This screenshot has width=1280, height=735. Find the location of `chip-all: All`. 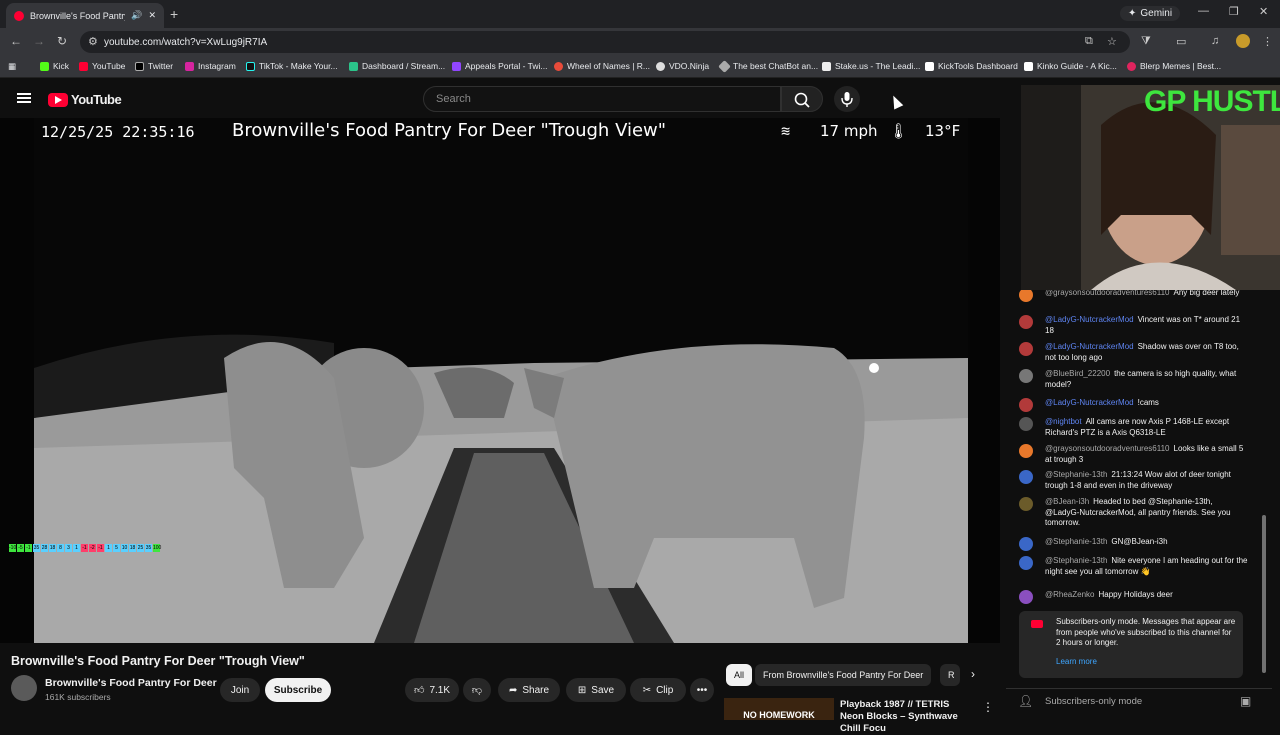

chip-all: All is located at coordinates (739, 675).